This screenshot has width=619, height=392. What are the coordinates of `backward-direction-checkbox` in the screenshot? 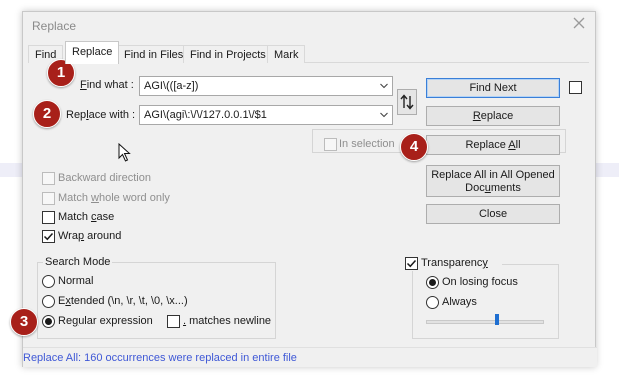 It's located at (48, 178).